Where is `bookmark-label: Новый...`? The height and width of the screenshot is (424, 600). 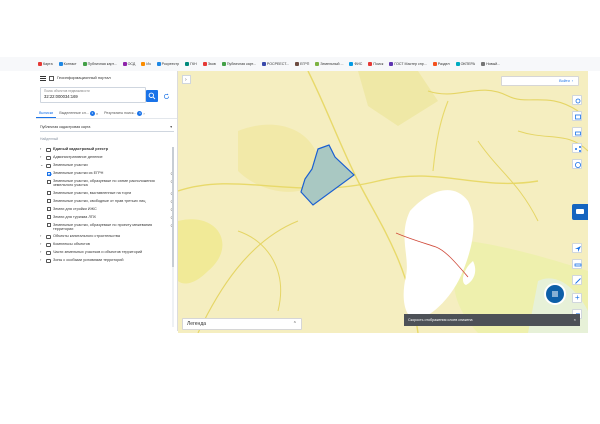 bookmark-label: Новый... is located at coordinates (493, 64).